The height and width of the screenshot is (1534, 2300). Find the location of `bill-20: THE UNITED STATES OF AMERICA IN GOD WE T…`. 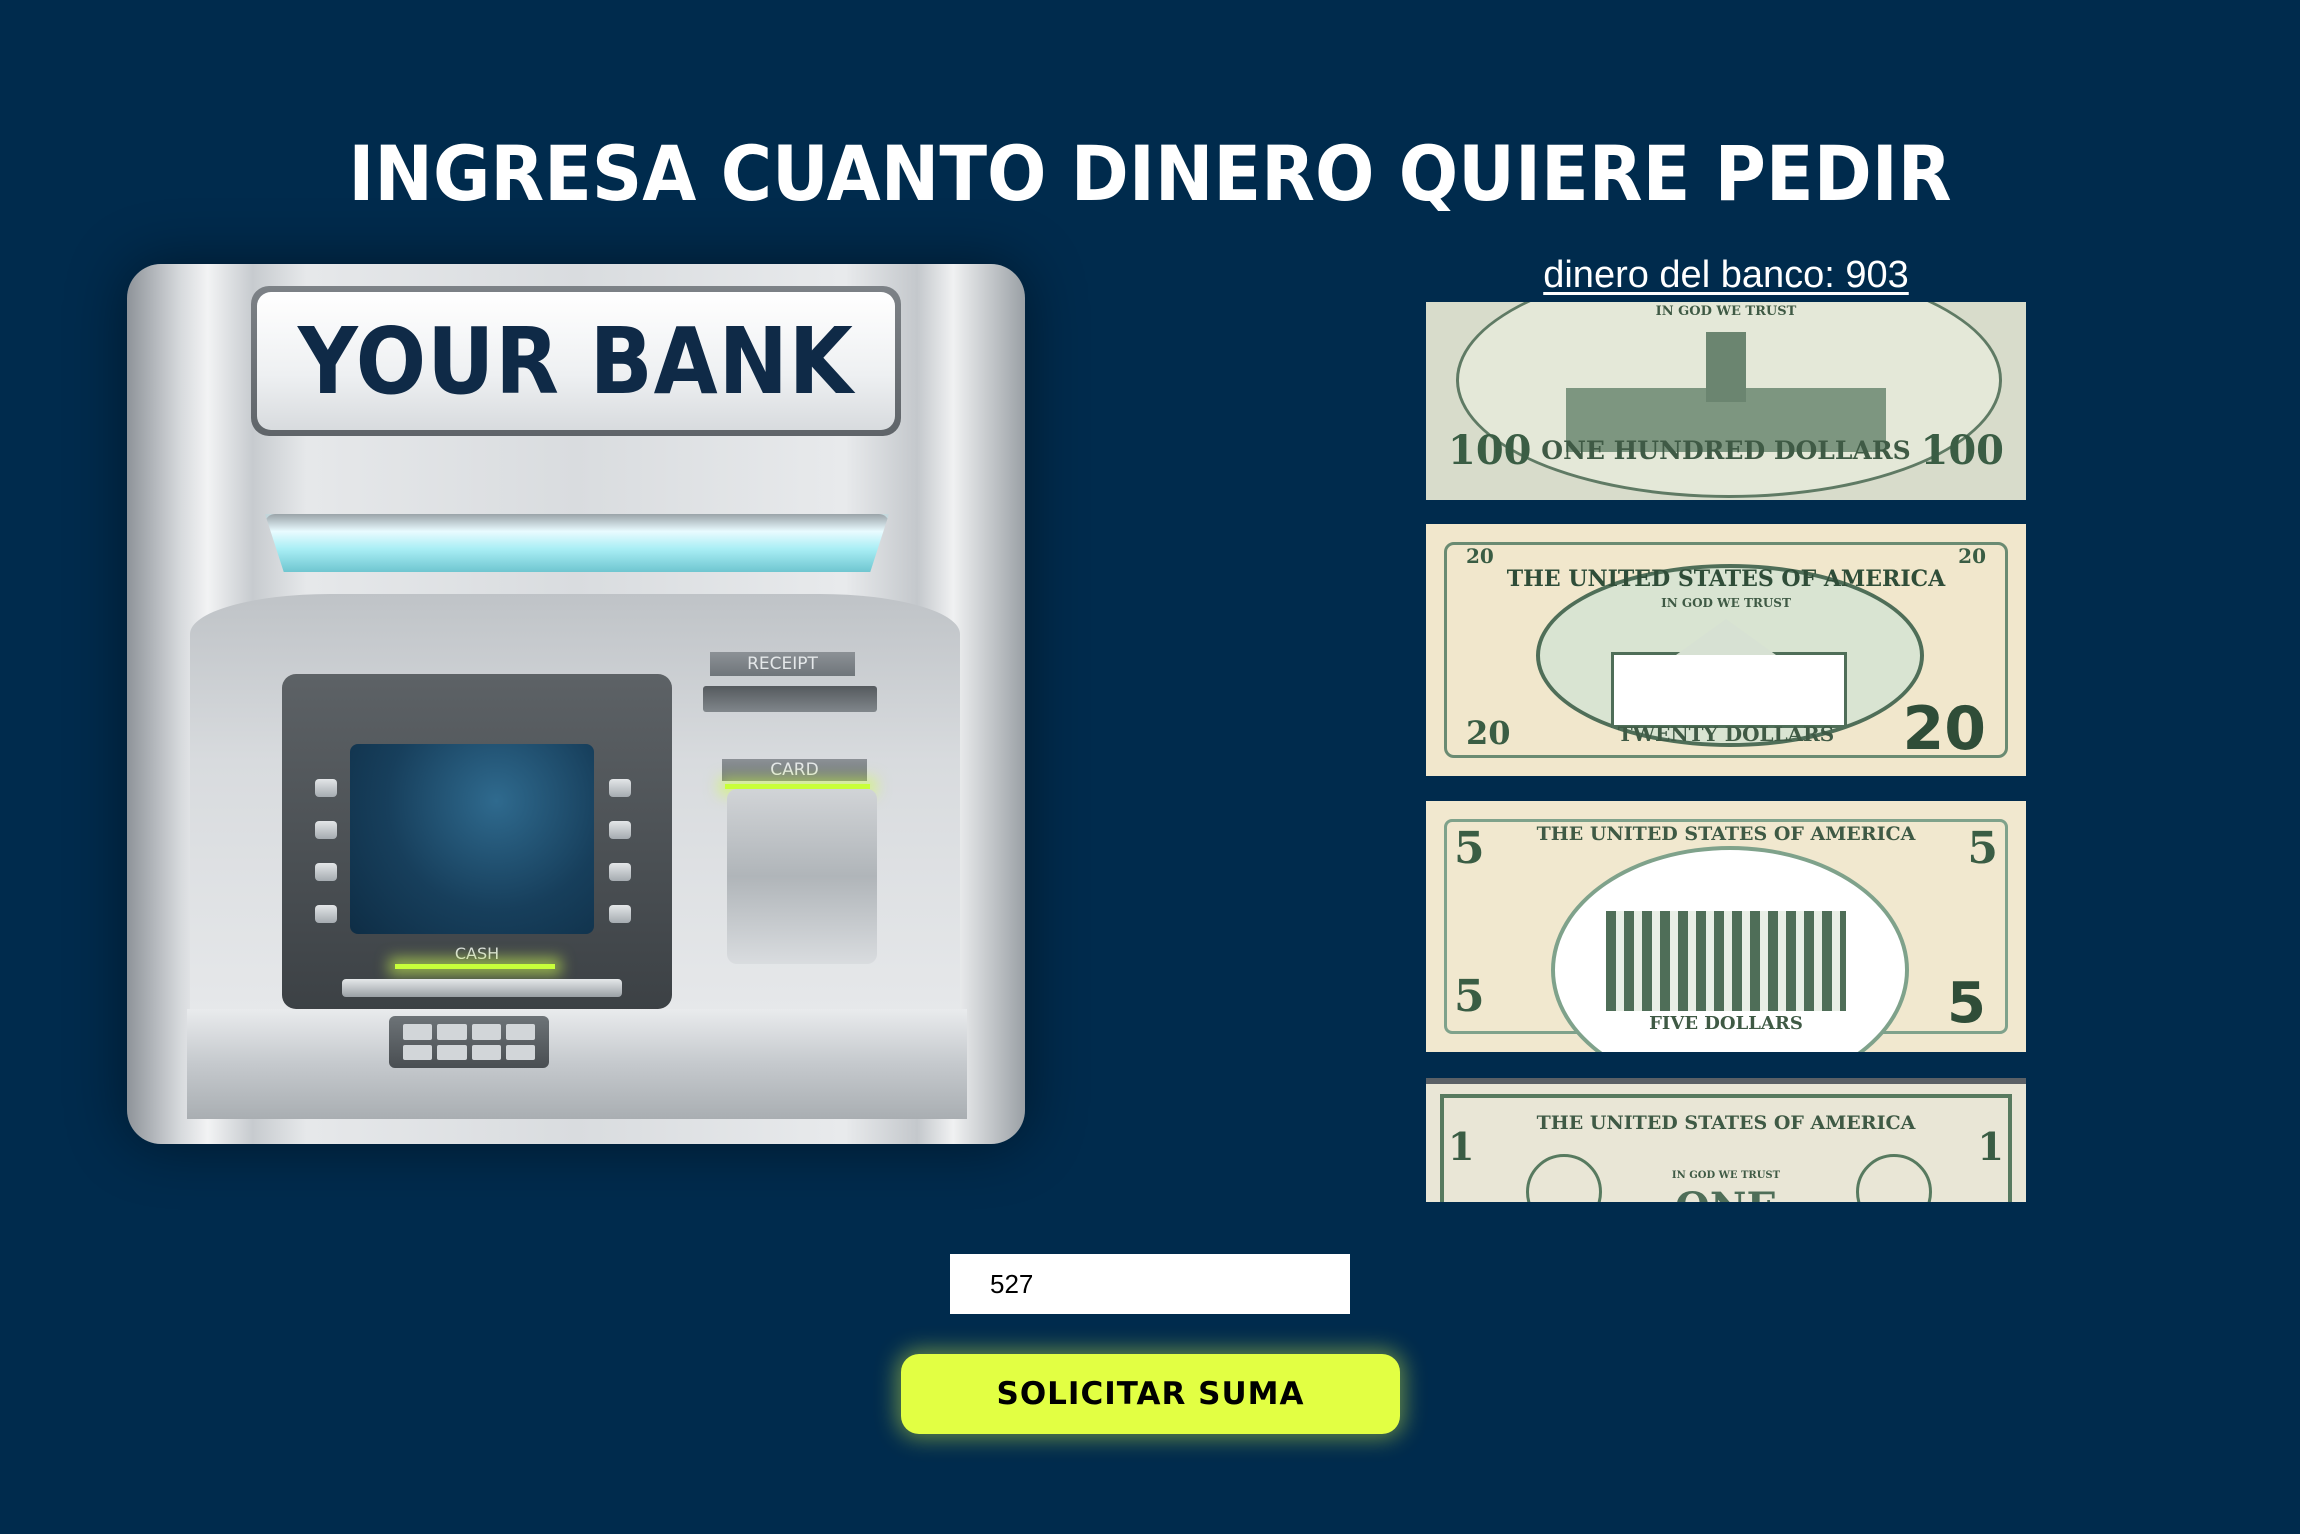

bill-20: THE UNITED STATES OF AMERICA IN GOD WE T… is located at coordinates (1726, 650).